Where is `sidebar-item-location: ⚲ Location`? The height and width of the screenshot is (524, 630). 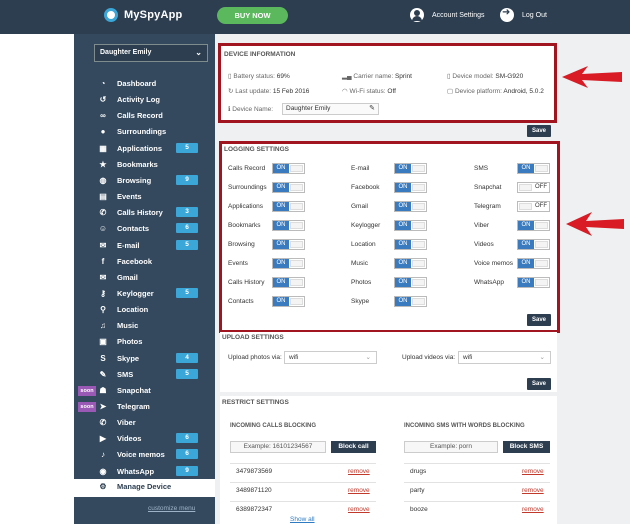 sidebar-item-location: ⚲ Location is located at coordinates (144, 310).